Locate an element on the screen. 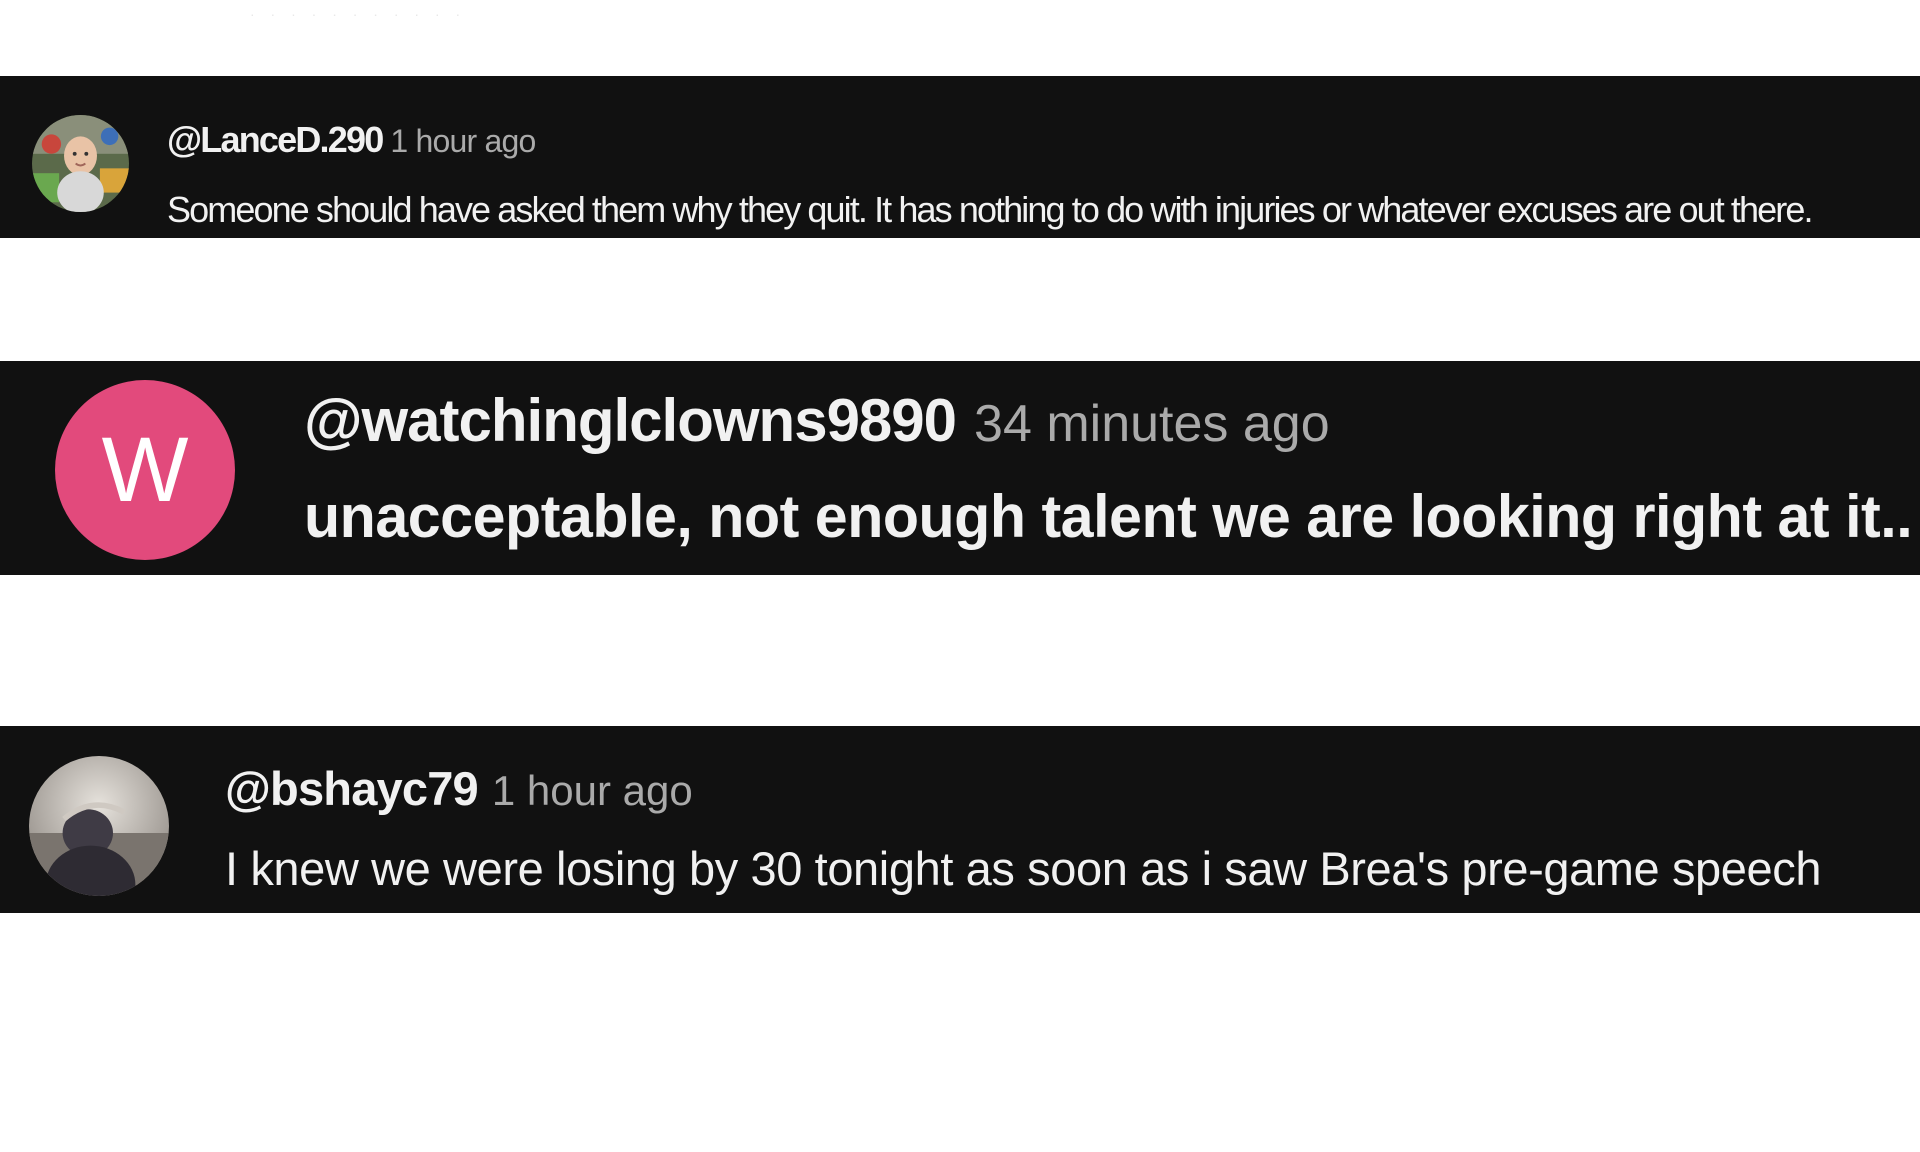 This screenshot has width=1920, height=1152. comment-author-link: @bshayc79 is located at coordinates (352, 788).